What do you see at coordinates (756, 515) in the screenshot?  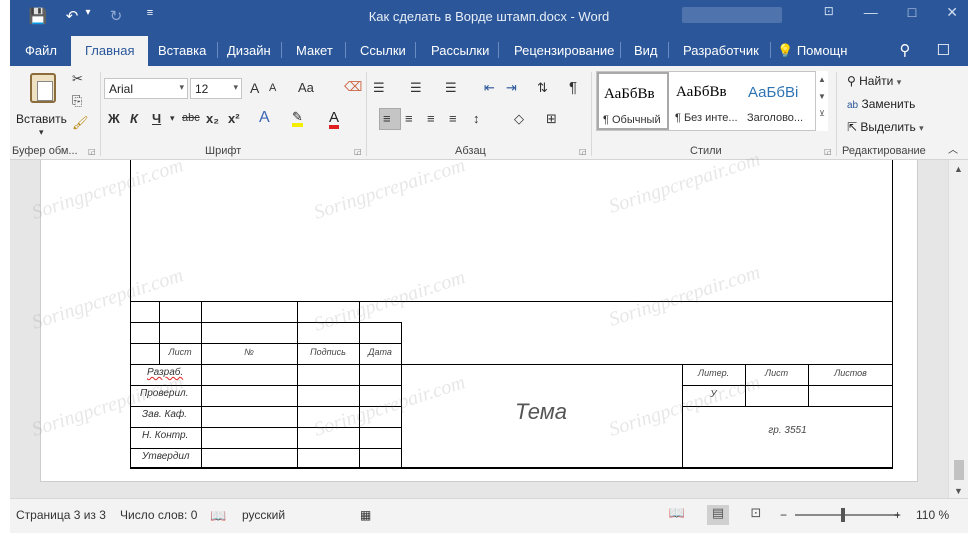 I see `web-layout-icon: ⊡` at bounding box center [756, 515].